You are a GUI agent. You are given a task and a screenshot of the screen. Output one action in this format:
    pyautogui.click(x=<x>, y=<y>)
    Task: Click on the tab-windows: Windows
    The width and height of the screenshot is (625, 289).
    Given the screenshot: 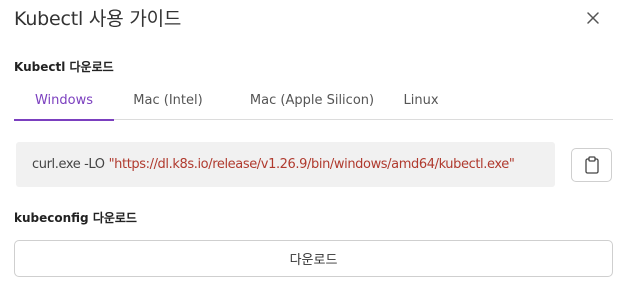 What is the action you would take?
    pyautogui.click(x=64, y=100)
    